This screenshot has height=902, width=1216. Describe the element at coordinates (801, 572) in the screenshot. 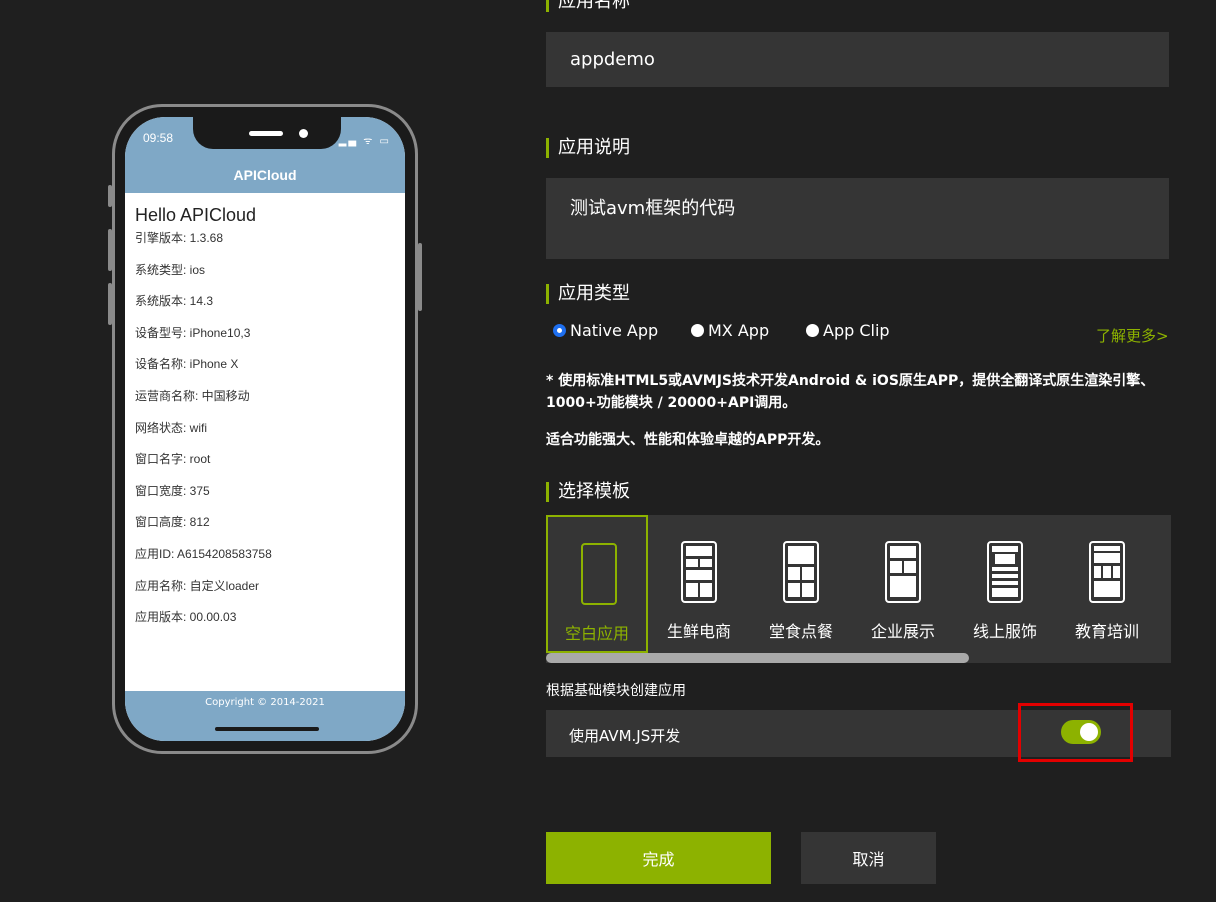

I see `dine-in-order-template-icon` at that location.